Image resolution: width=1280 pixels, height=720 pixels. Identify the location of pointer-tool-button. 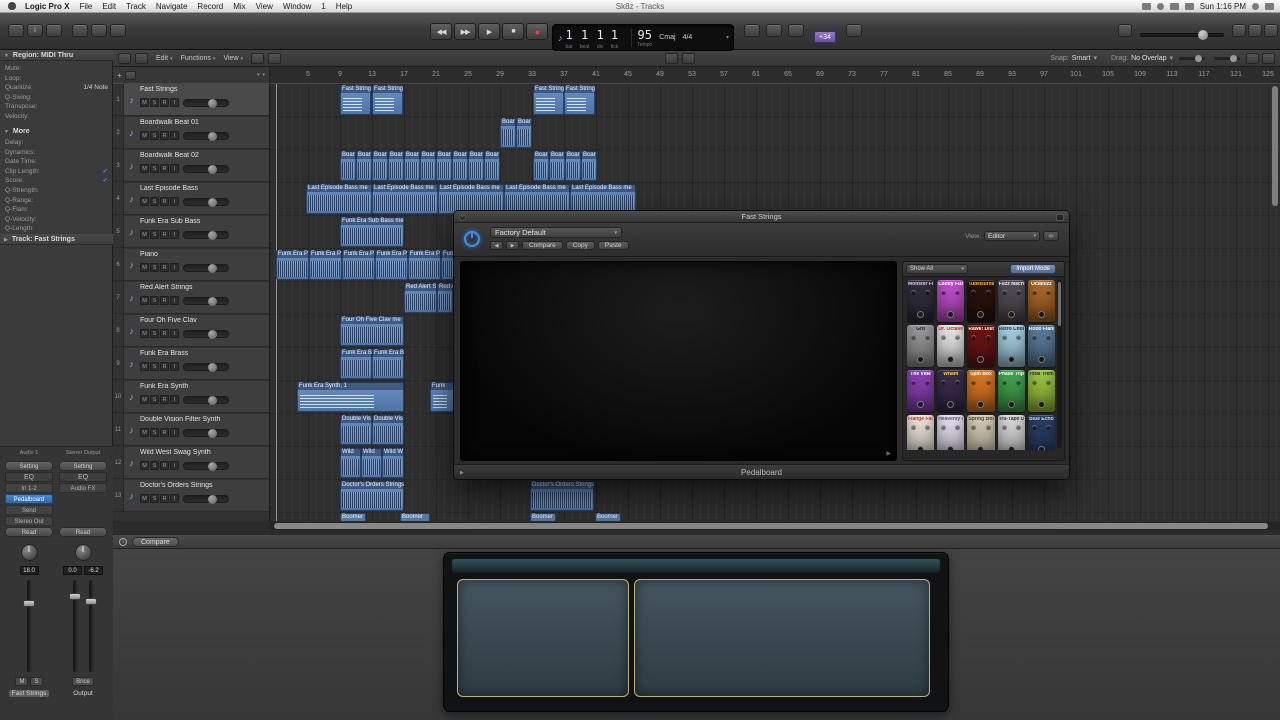
(672, 58).